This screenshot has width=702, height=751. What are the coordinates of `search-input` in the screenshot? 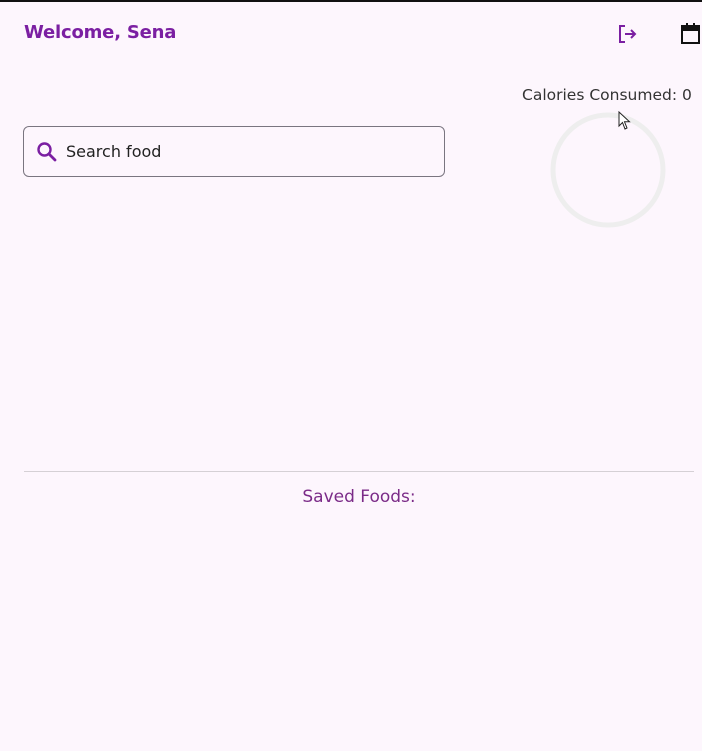 It's located at (236, 151).